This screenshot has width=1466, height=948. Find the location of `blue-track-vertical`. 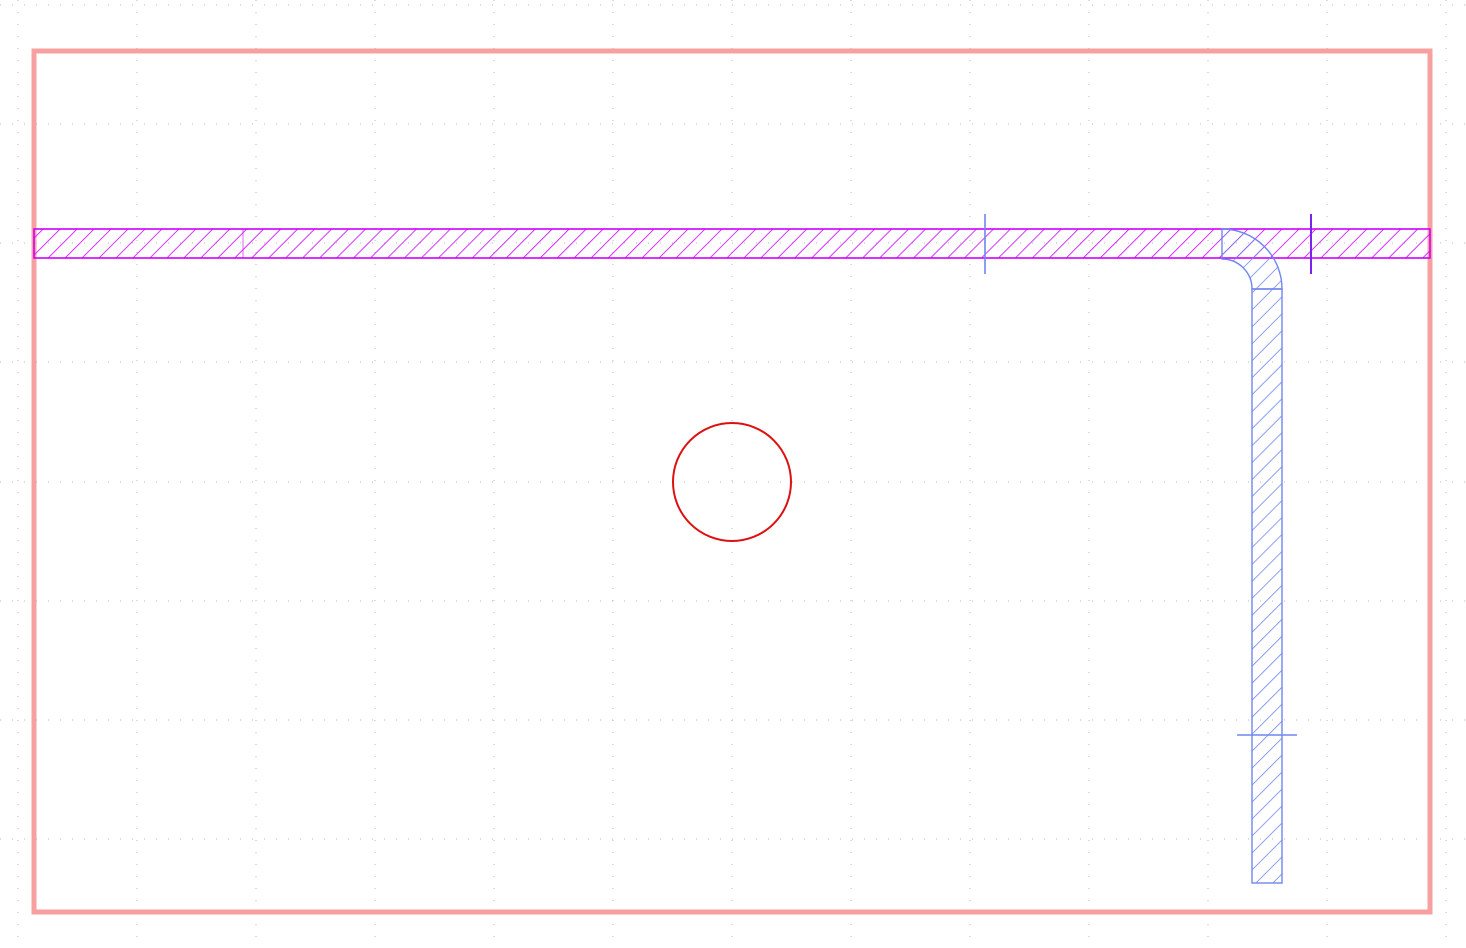

blue-track-vertical is located at coordinates (1267, 586).